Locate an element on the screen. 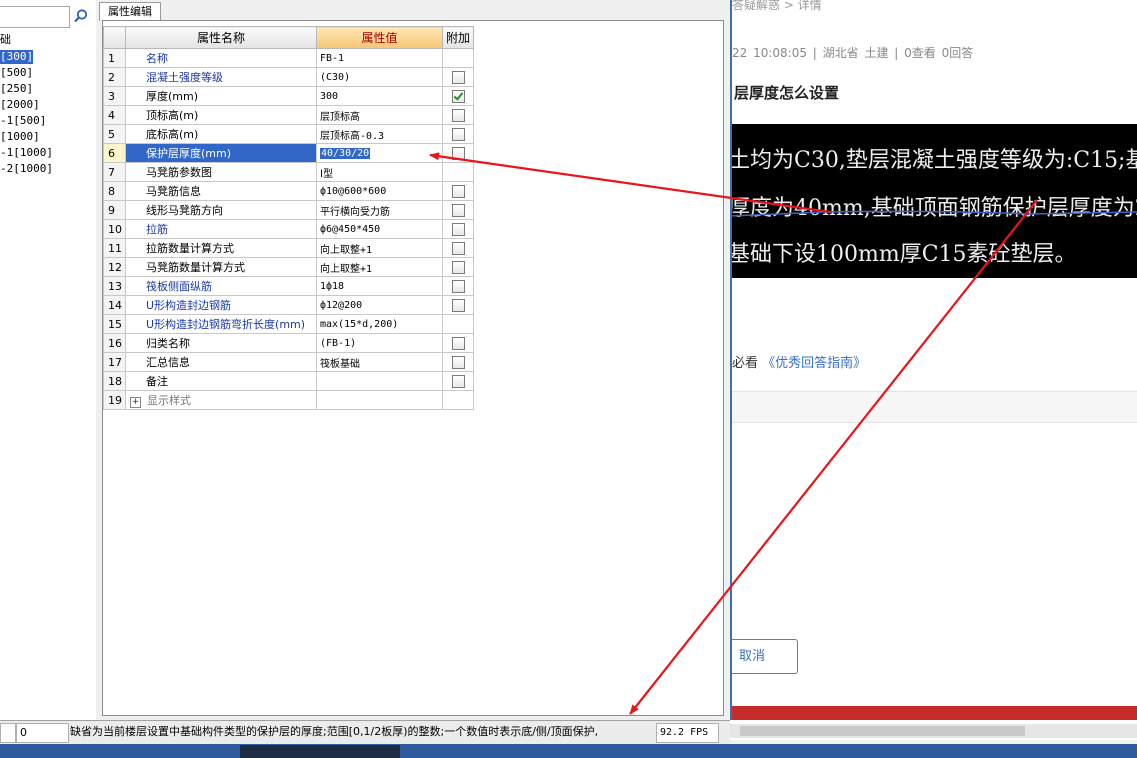 Image resolution: width=1137 pixels, height=758 pixels. header-name: 属性名称 is located at coordinates (221, 37).